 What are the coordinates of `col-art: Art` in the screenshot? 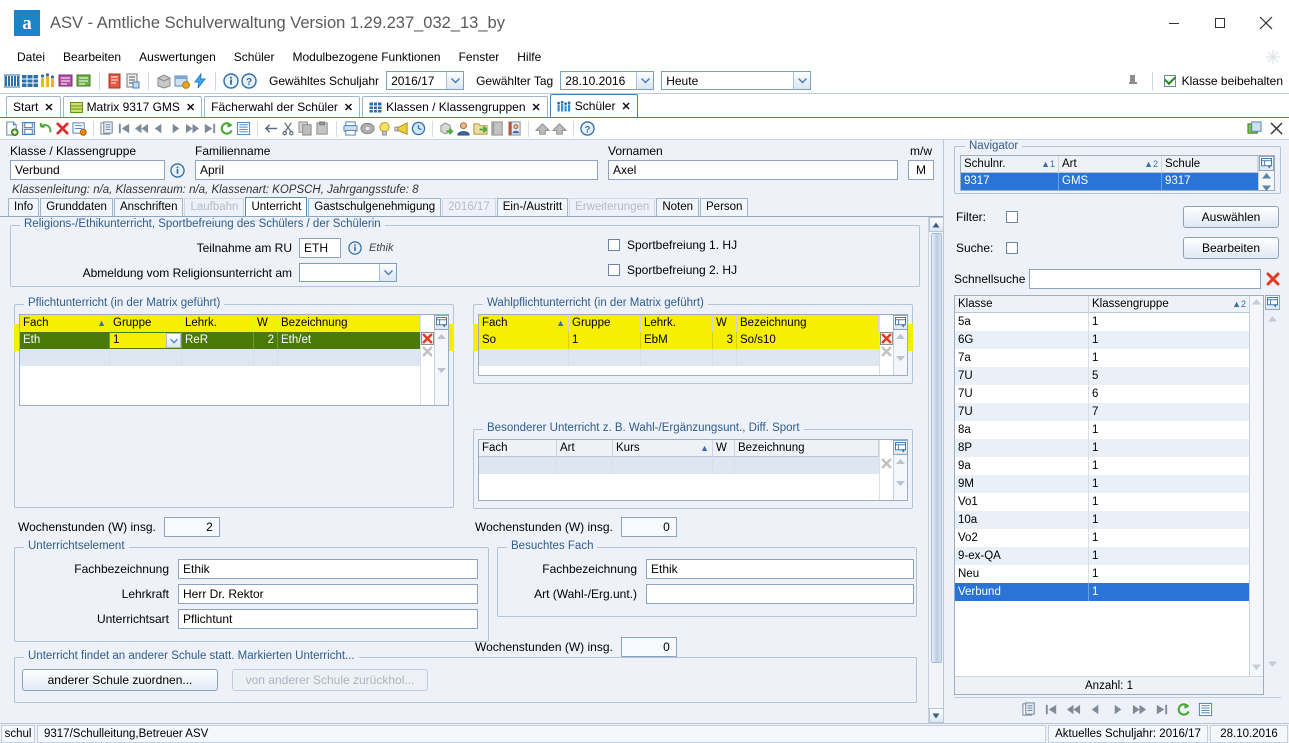 It's located at (585, 448).